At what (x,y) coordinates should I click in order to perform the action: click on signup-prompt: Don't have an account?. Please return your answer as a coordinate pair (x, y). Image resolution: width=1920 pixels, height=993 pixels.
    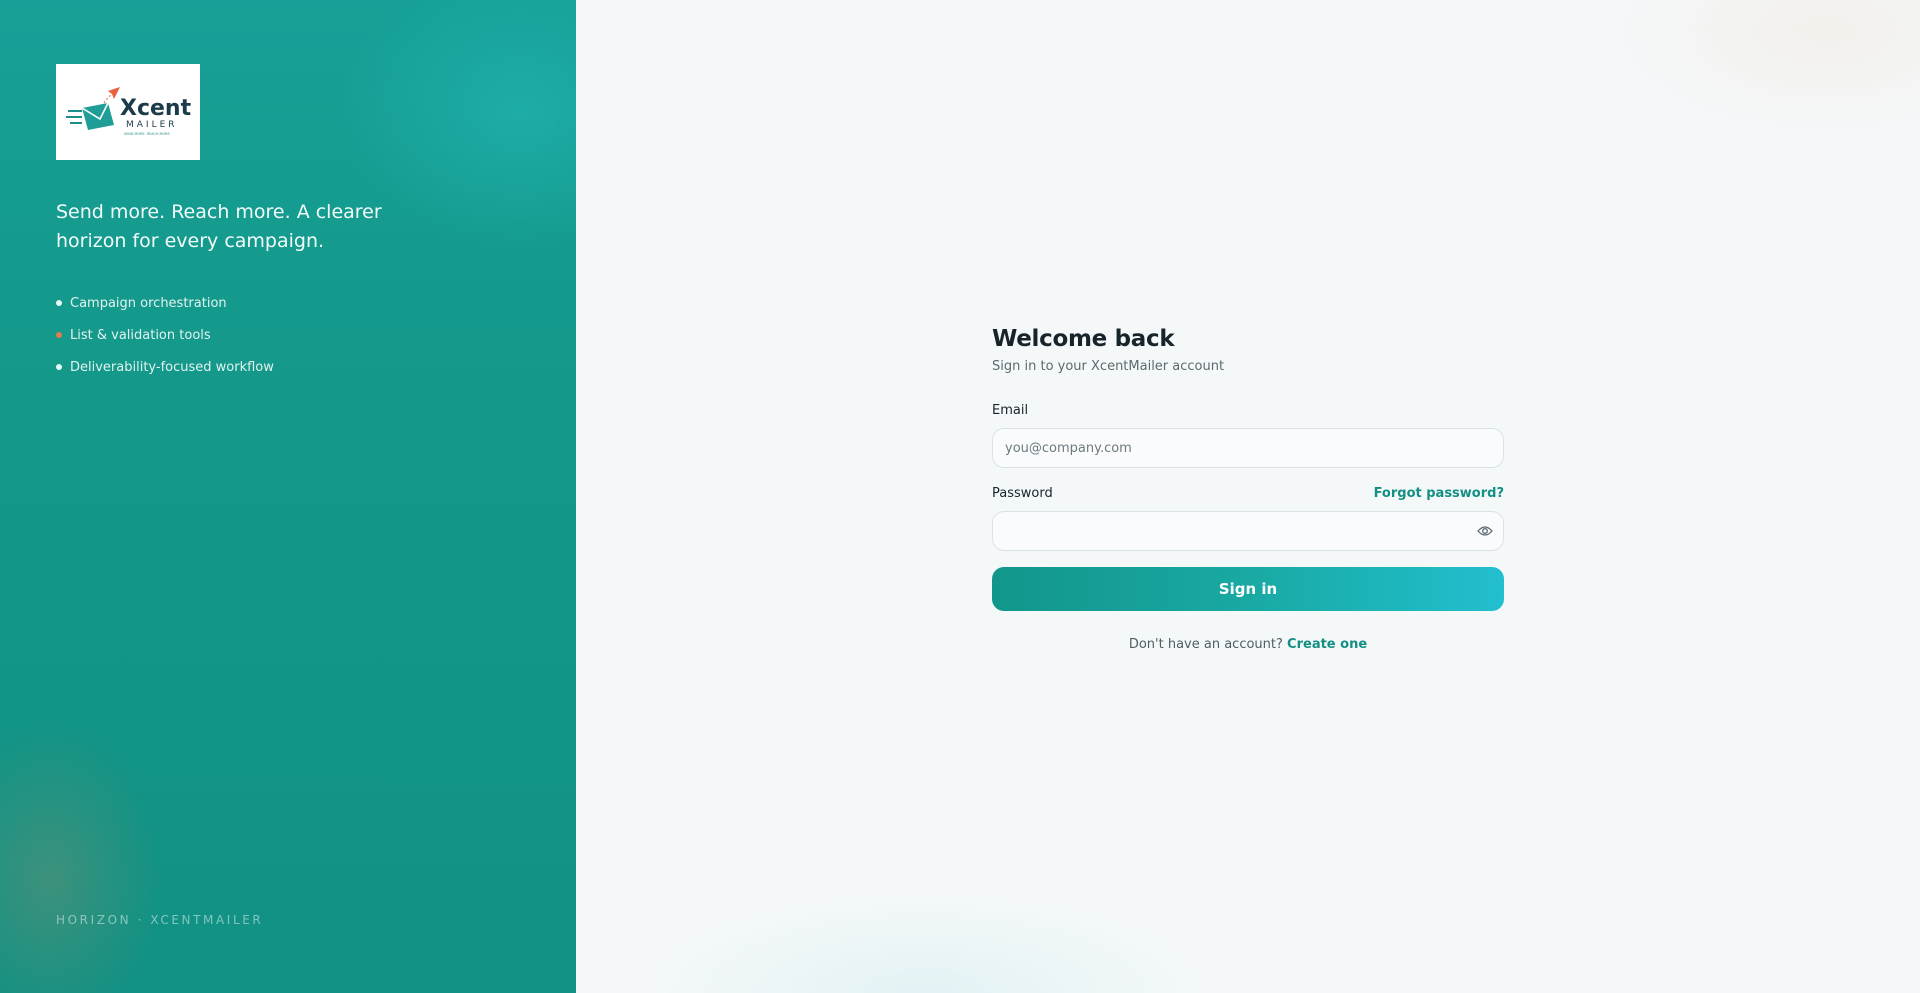
    Looking at the image, I should click on (1205, 644).